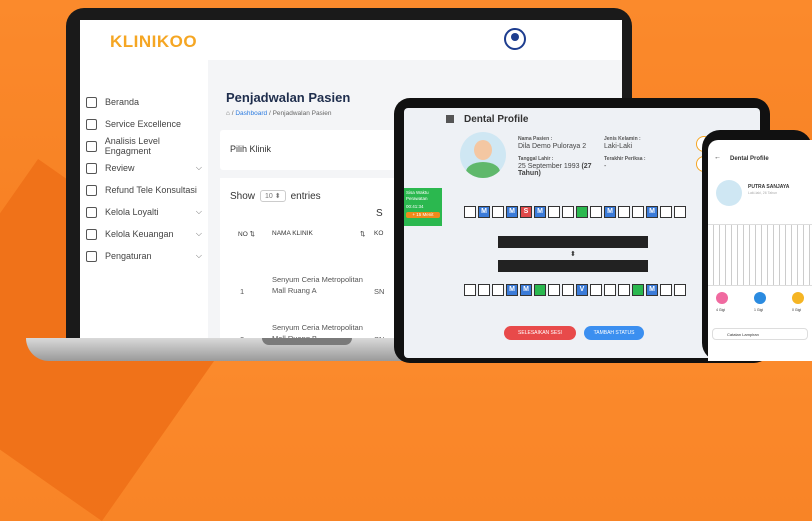 Image resolution: width=812 pixels, height=521 pixels. What do you see at coordinates (625, 159) in the screenshot?
I see `terakhir-label: Terakhir Periksa :` at bounding box center [625, 159].